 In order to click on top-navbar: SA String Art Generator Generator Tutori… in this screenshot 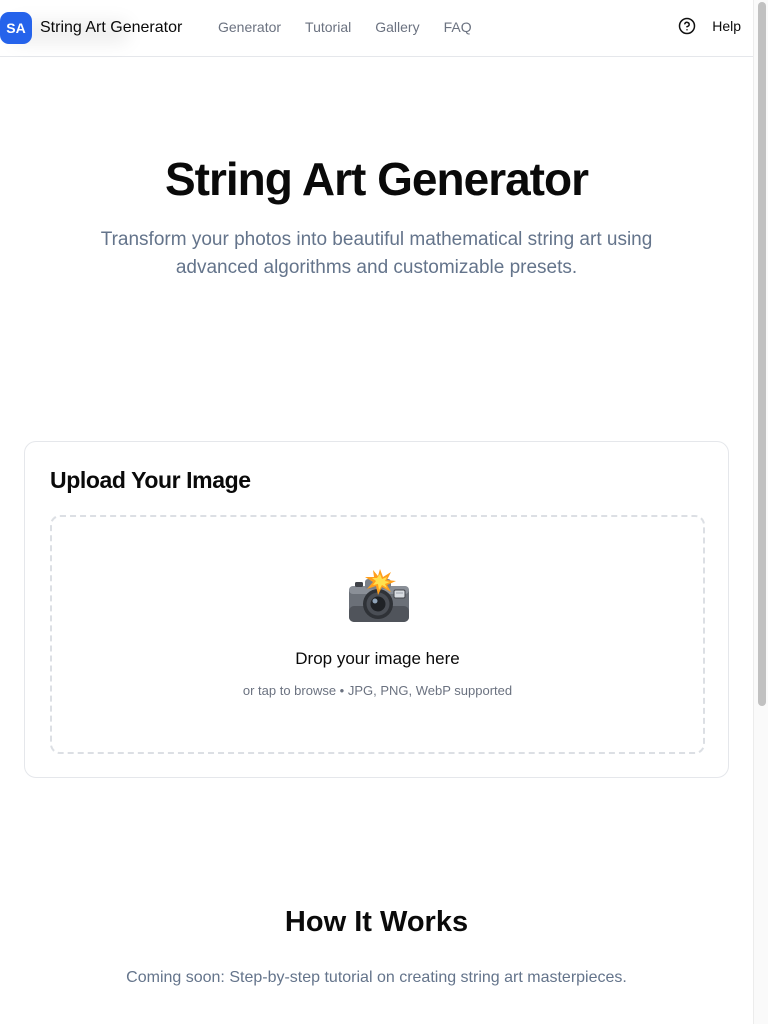, I will do `click(376, 28)`.